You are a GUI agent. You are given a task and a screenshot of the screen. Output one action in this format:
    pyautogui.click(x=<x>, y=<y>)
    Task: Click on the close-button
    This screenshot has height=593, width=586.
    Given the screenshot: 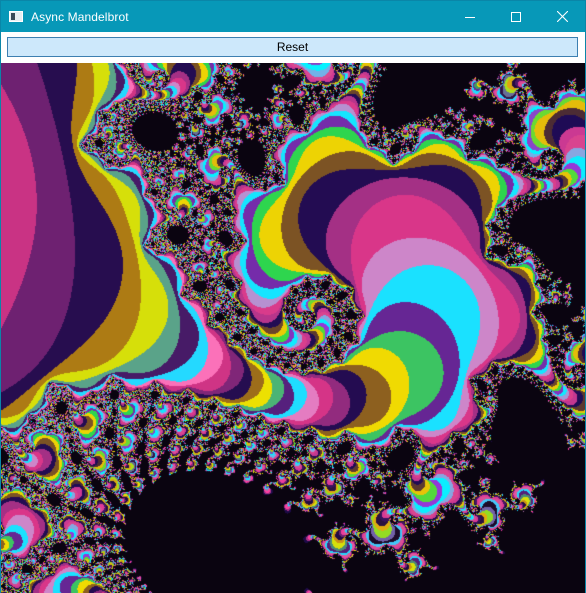 What is the action you would take?
    pyautogui.click(x=562, y=16)
    